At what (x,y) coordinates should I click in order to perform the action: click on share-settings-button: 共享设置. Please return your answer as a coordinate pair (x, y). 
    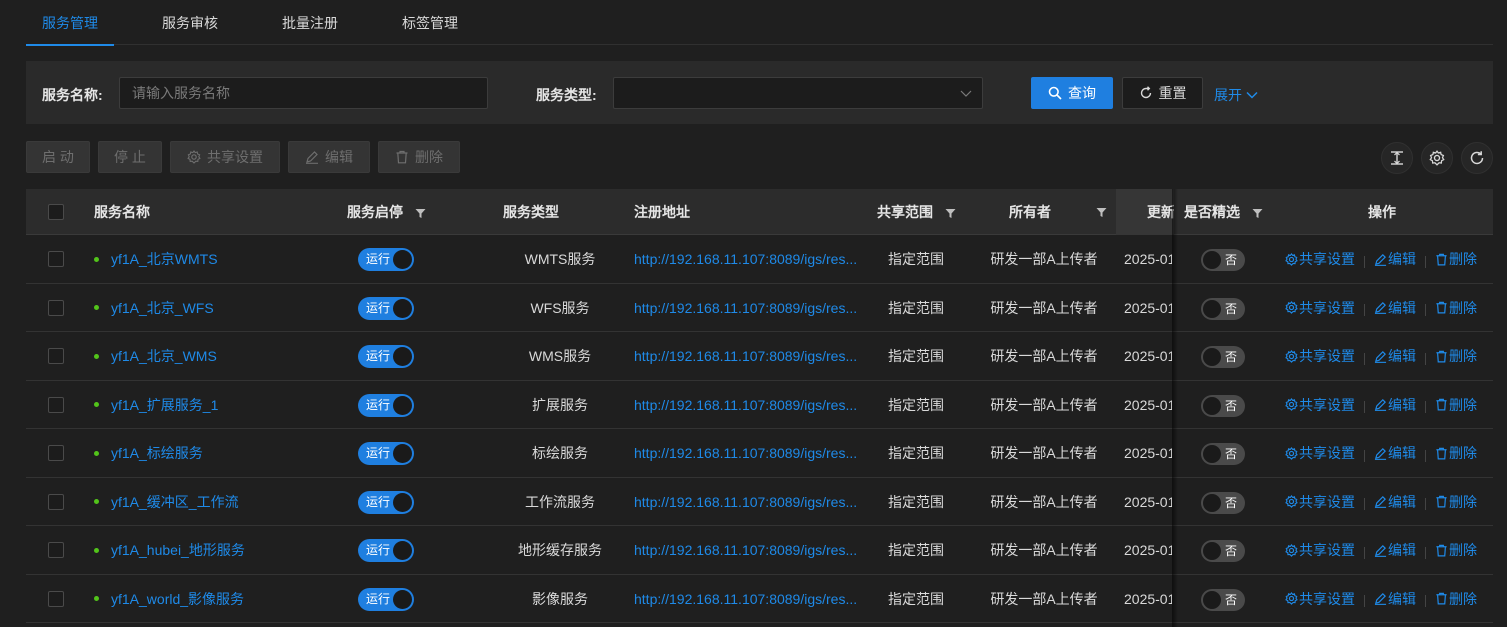
    Looking at the image, I should click on (225, 157).